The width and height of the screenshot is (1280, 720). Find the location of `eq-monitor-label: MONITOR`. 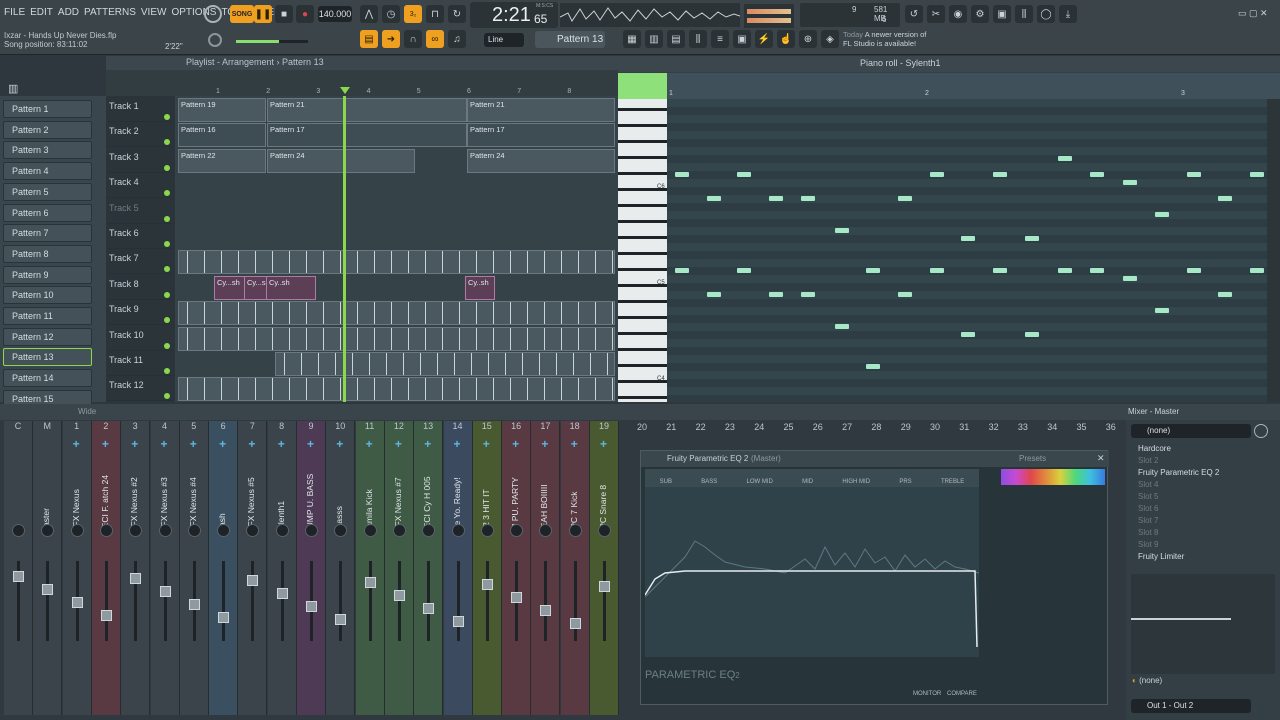

eq-monitor-label: MONITOR is located at coordinates (927, 694).